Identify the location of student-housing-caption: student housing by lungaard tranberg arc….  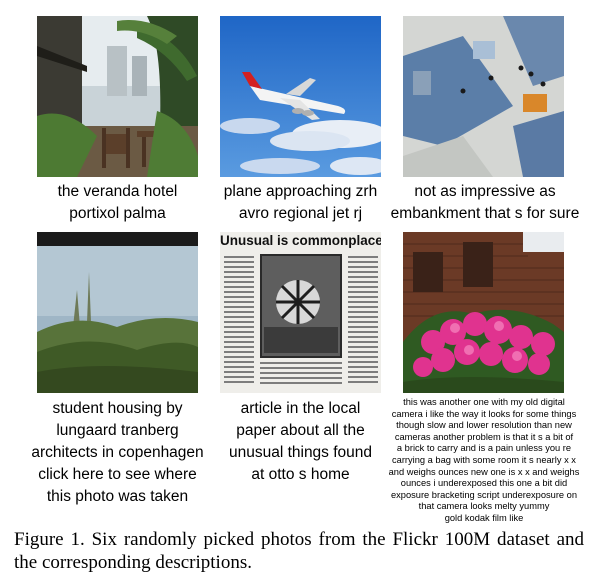
(117, 452).